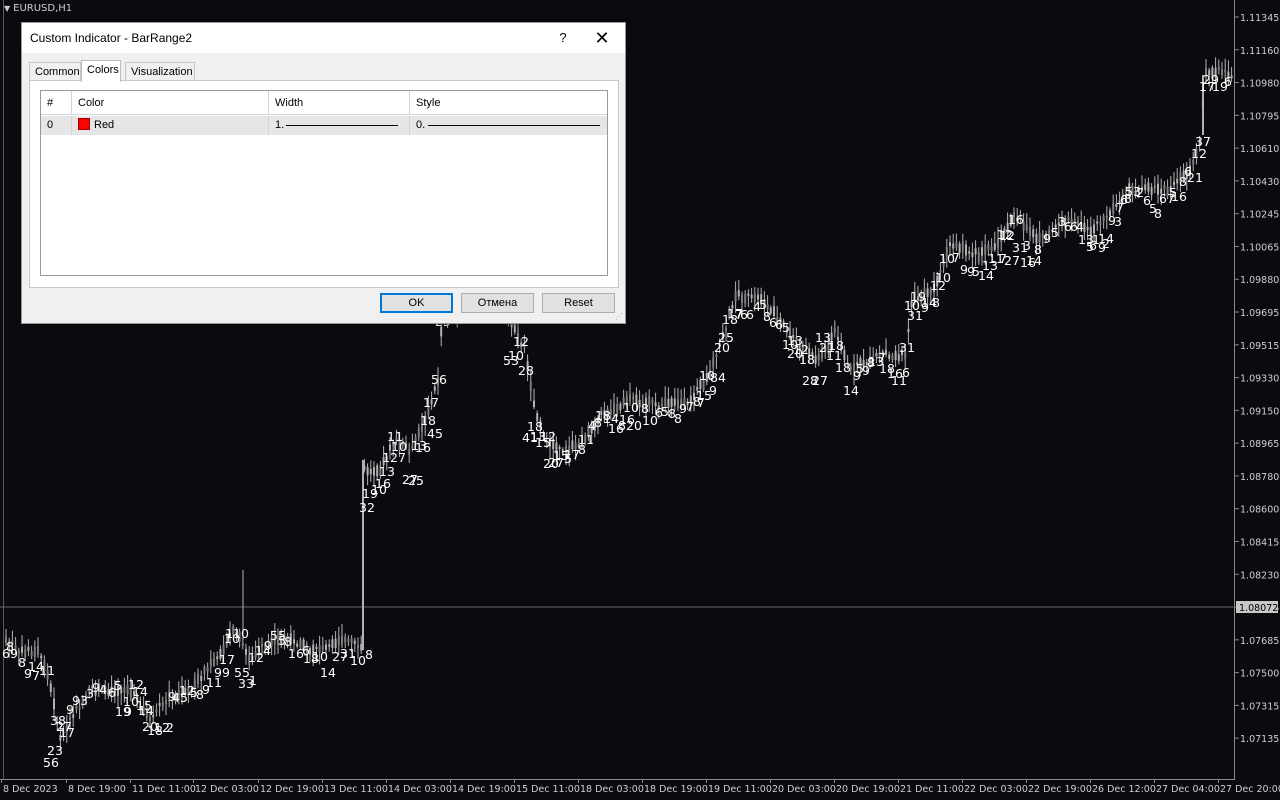  I want to click on time-tick-label: 8 Dec 2023, so click(30, 789).